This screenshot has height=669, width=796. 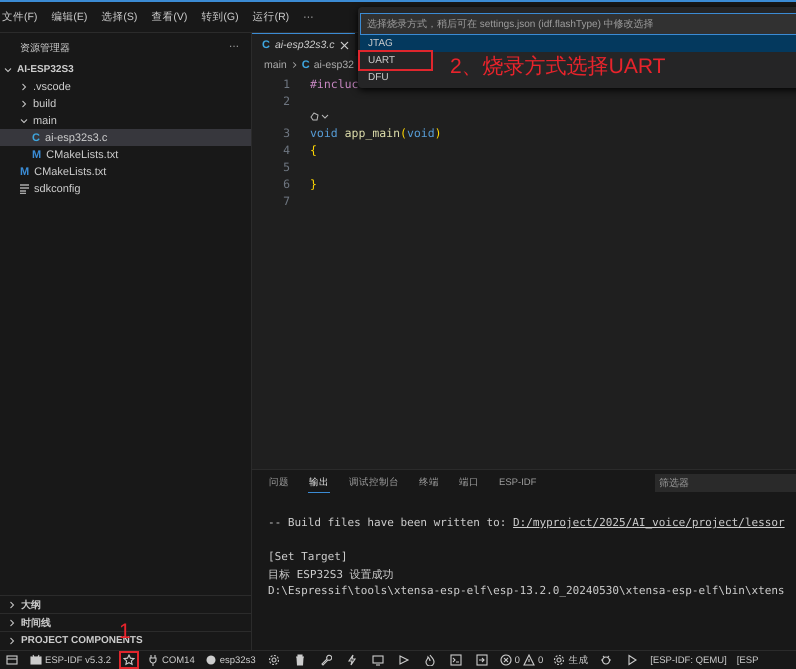 What do you see at coordinates (171, 660) in the screenshot?
I see `status-item: COM14` at bounding box center [171, 660].